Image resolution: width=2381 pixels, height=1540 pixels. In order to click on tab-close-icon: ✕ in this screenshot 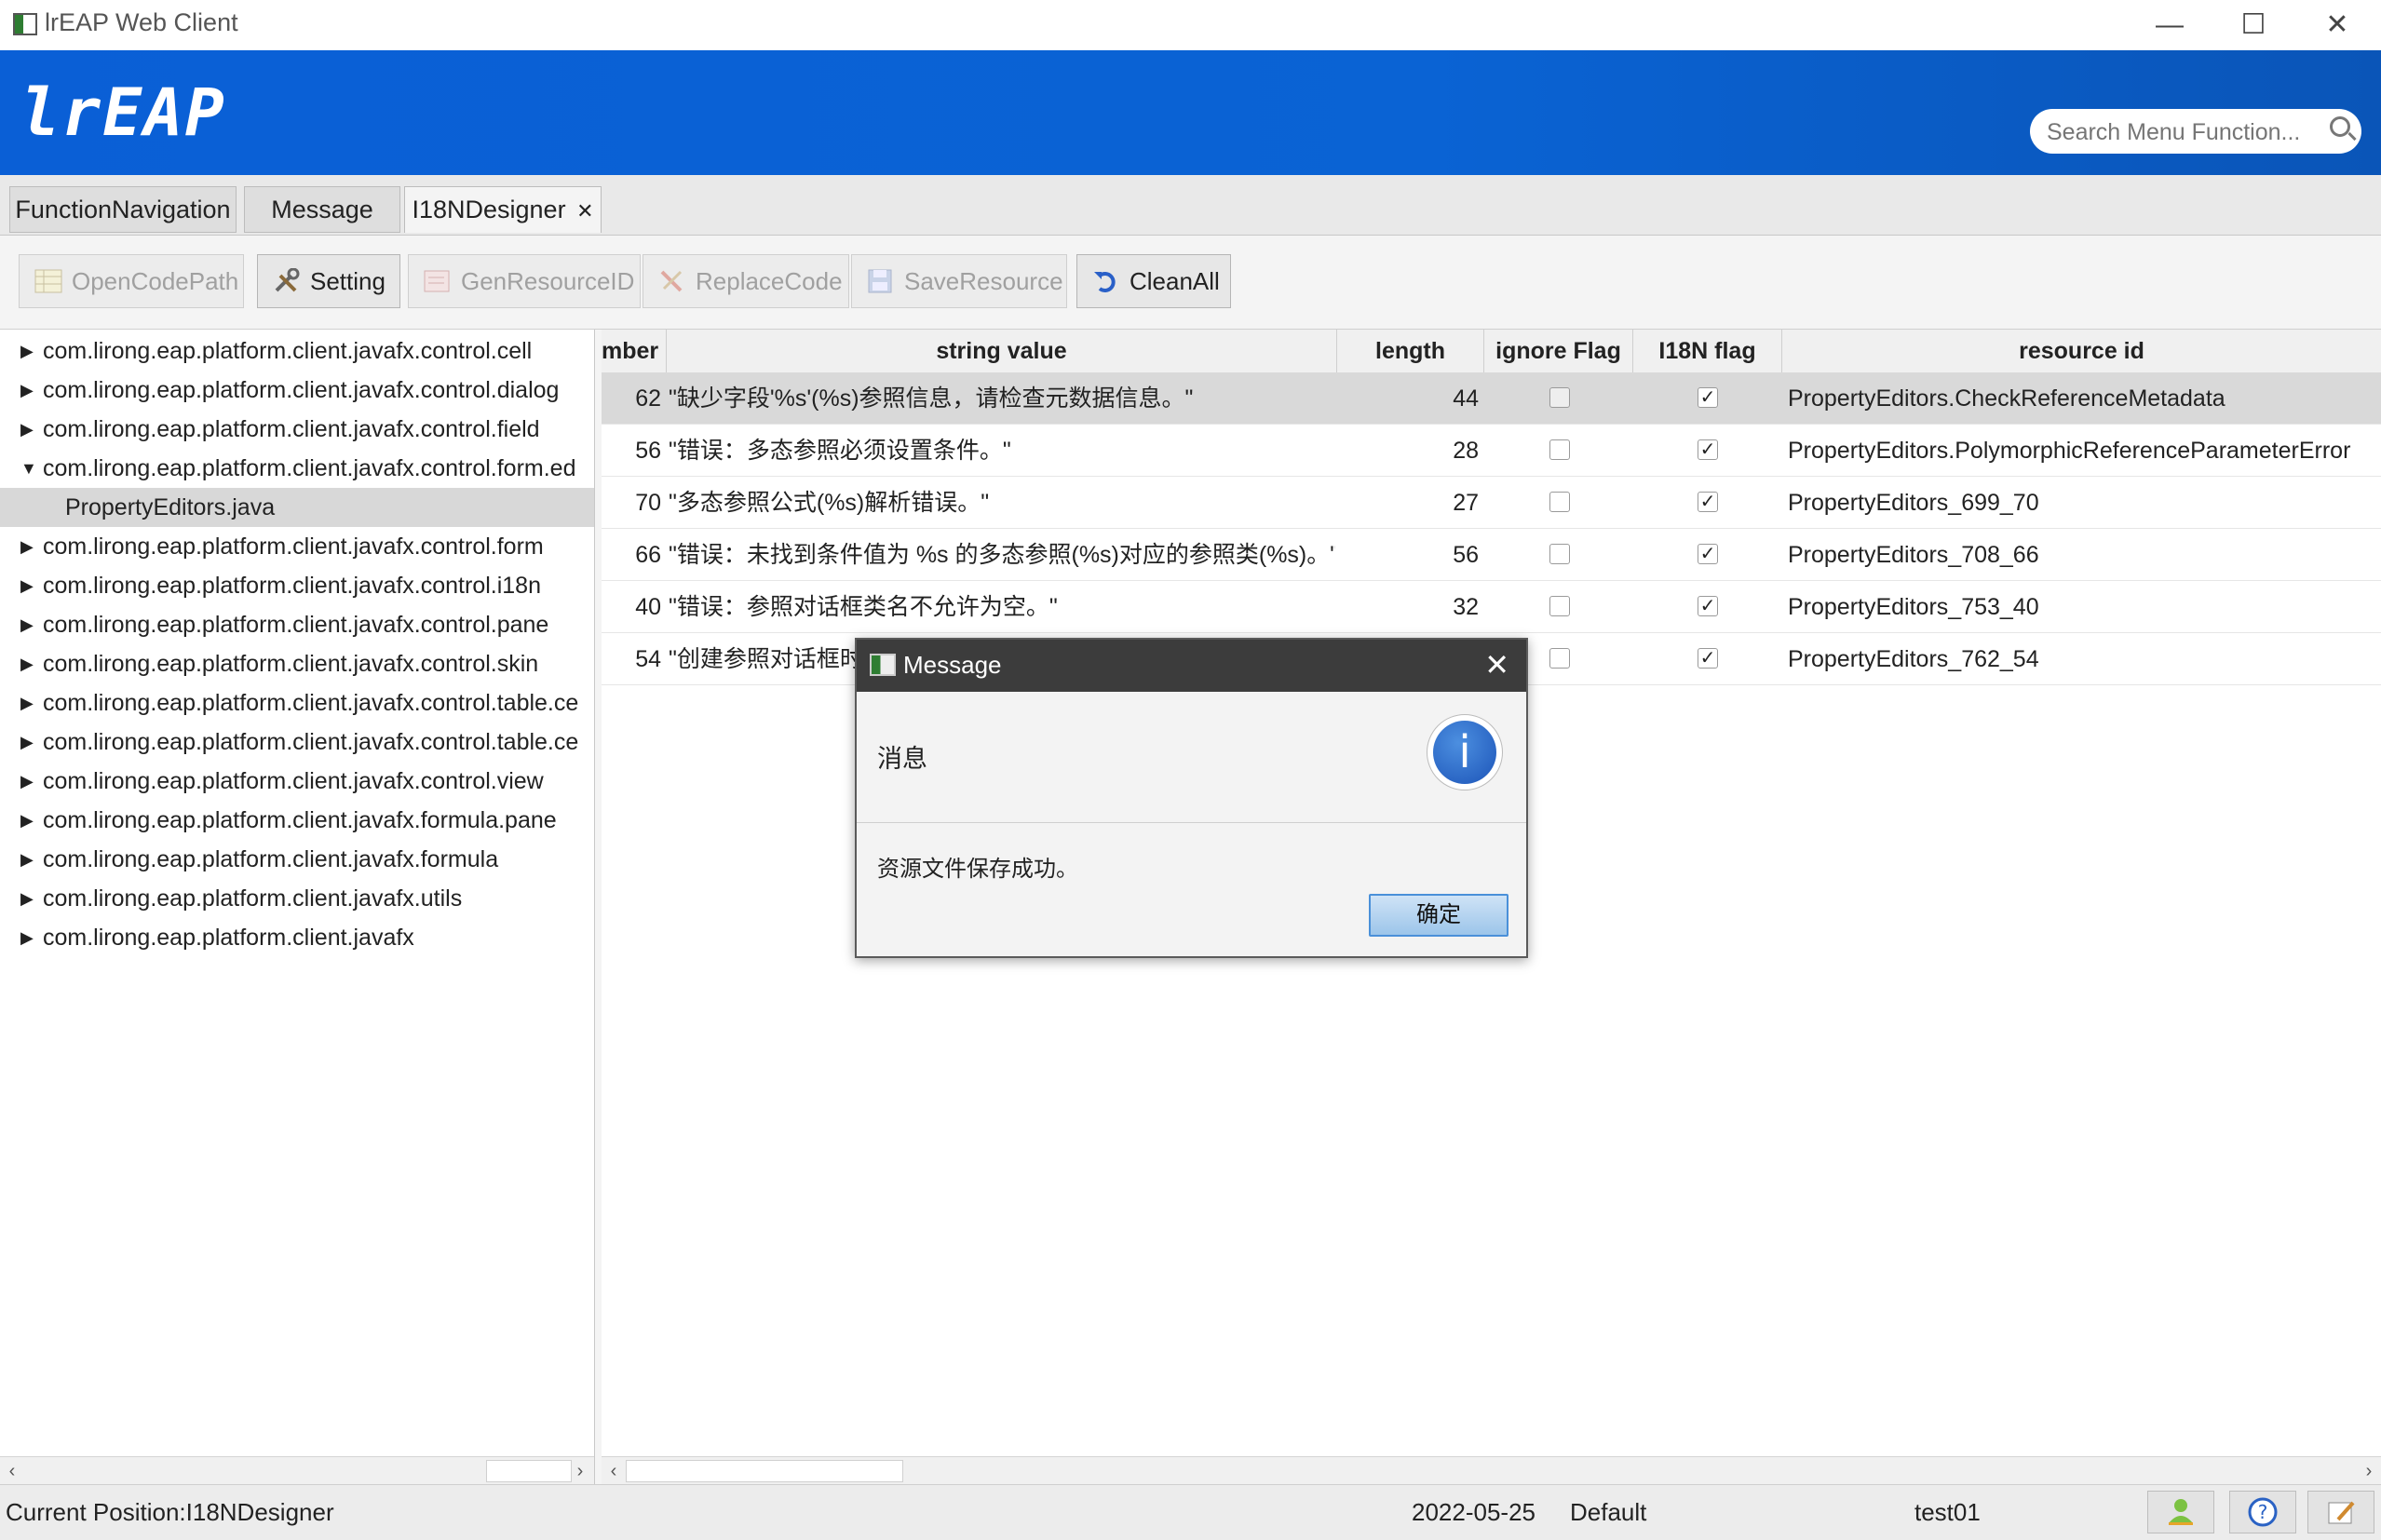, I will do `click(584, 211)`.